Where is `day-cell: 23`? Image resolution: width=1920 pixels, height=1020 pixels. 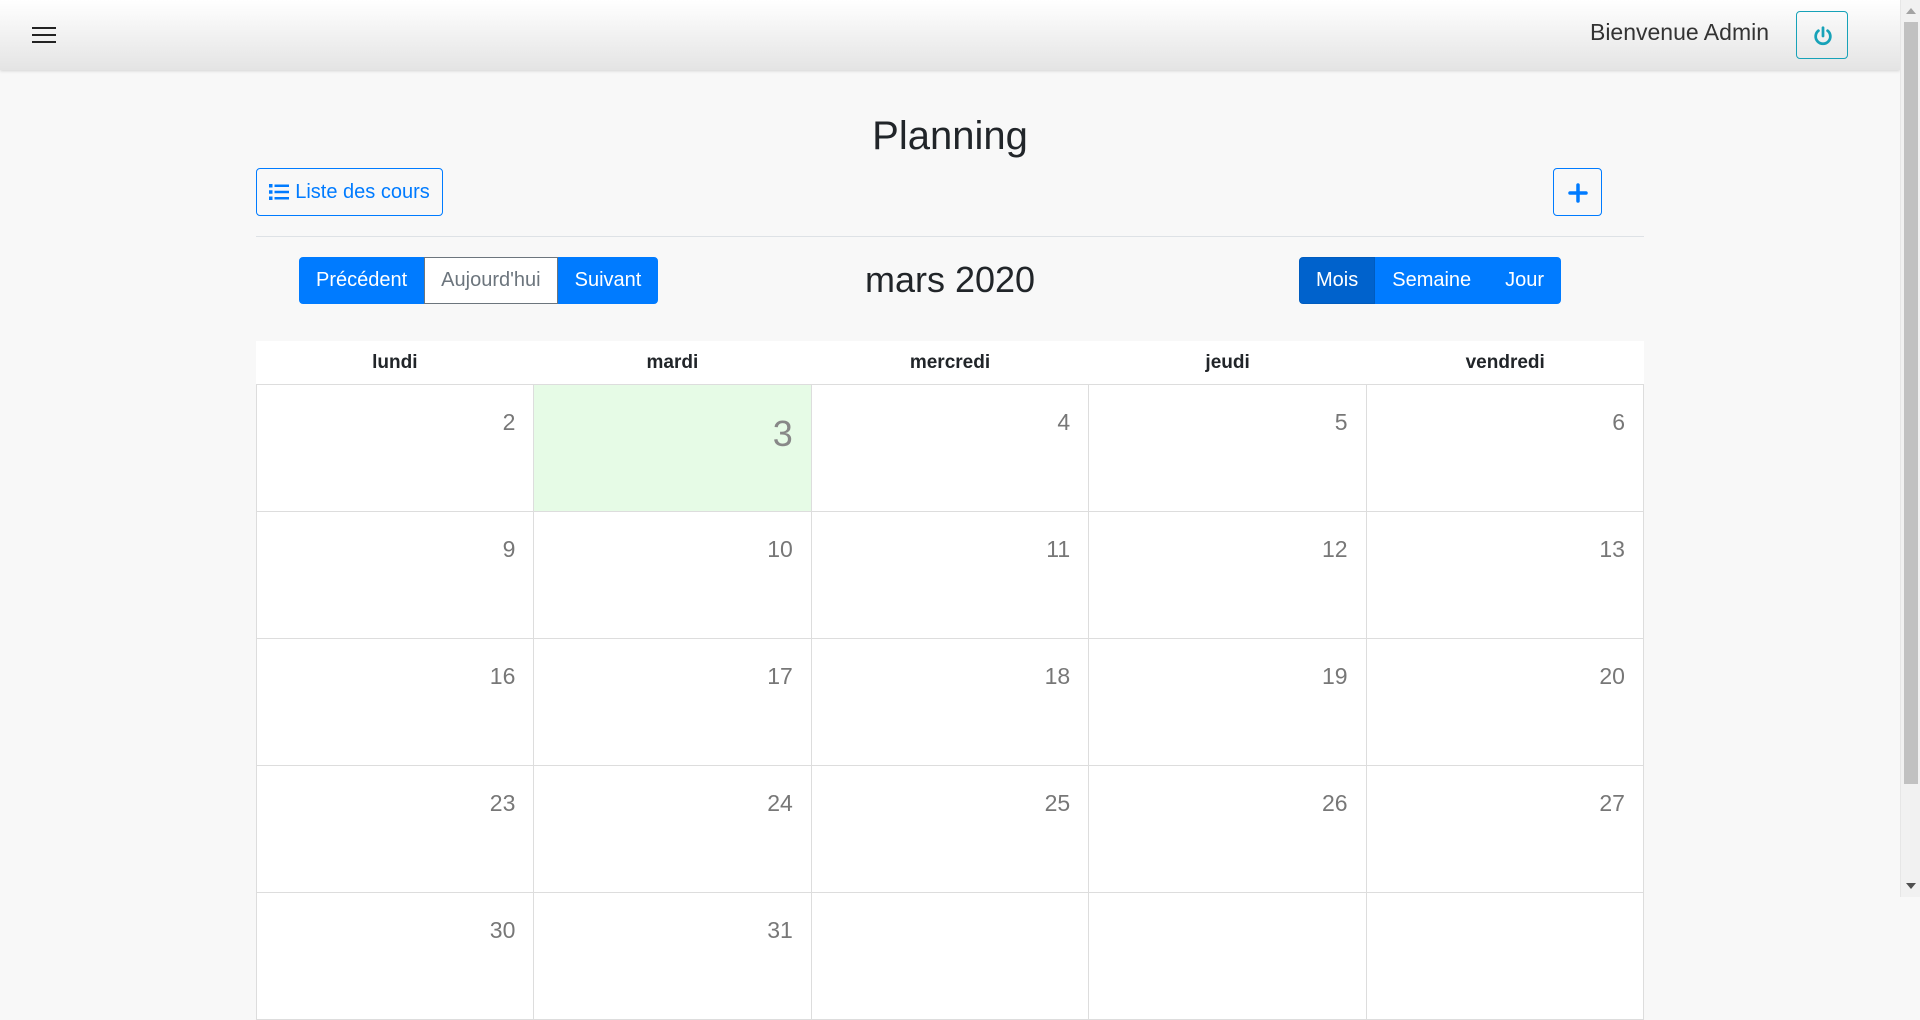 day-cell: 23 is located at coordinates (396, 829).